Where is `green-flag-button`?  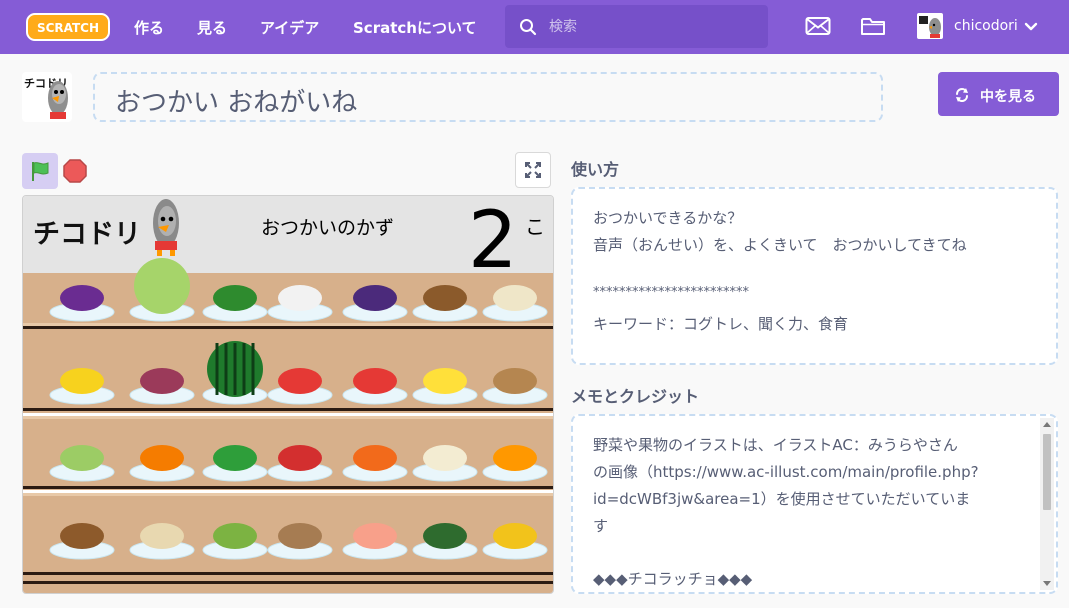 green-flag-button is located at coordinates (40, 171).